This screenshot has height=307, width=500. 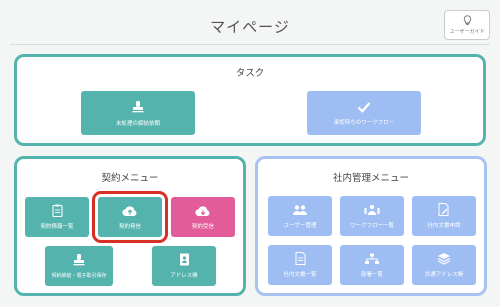 I want to click on cloud-upload-icon, so click(x=130, y=211).